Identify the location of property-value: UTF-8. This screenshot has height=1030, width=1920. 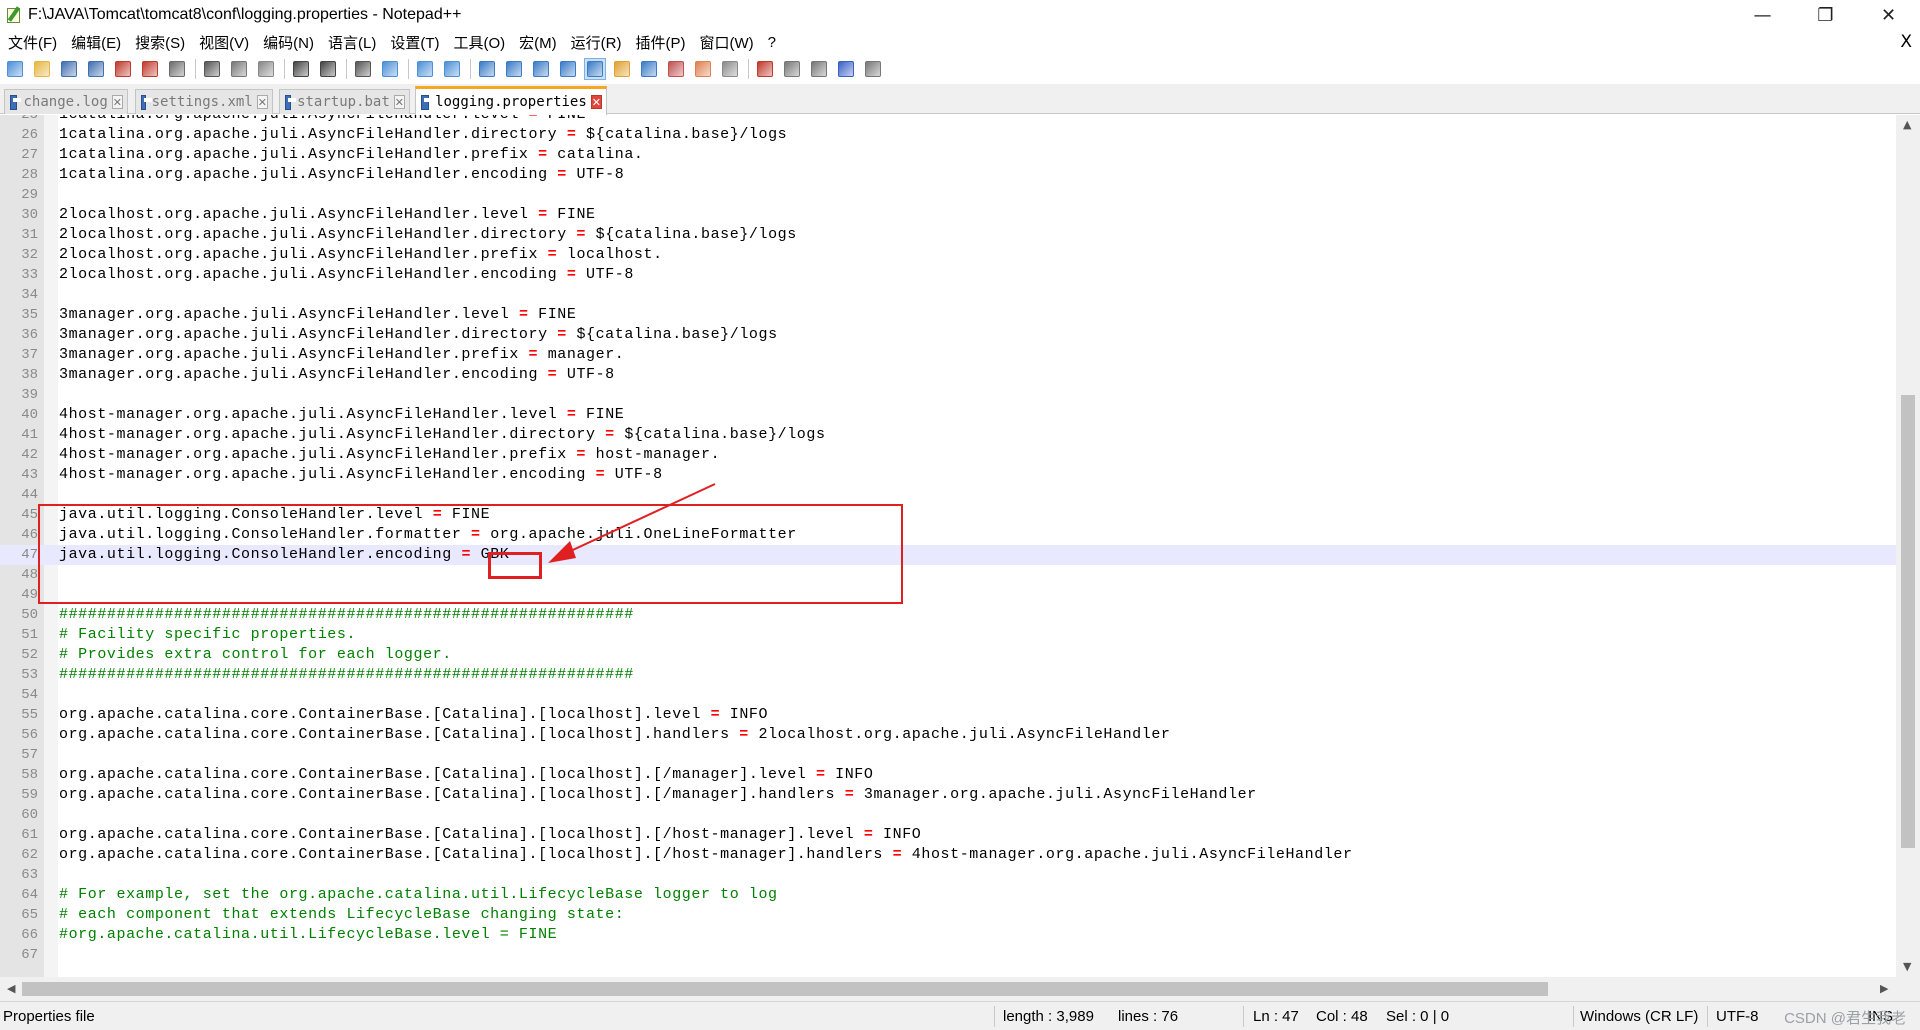
(600, 174).